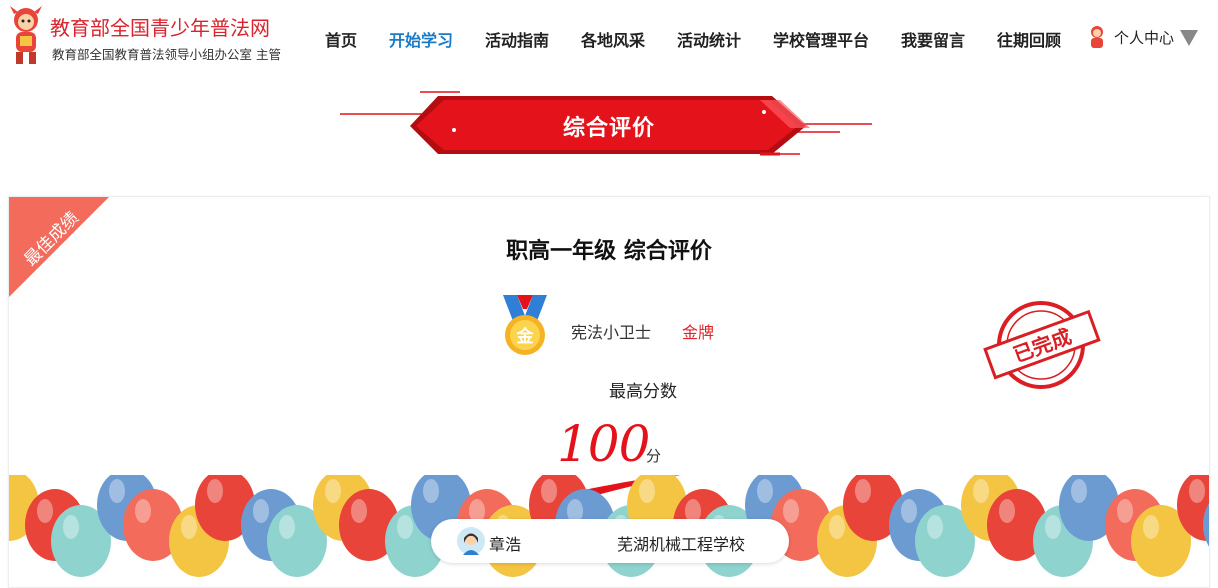 This screenshot has height=588, width=1218. What do you see at coordinates (525, 325) in the screenshot?
I see `gold-medal-icon: 金` at bounding box center [525, 325].